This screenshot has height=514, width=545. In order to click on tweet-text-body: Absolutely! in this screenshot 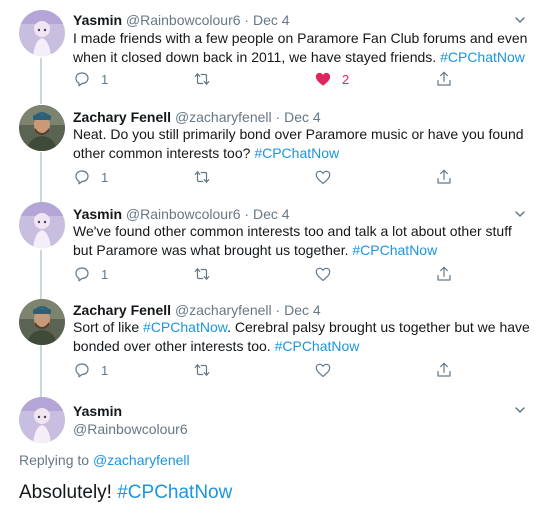, I will do `click(68, 492)`.